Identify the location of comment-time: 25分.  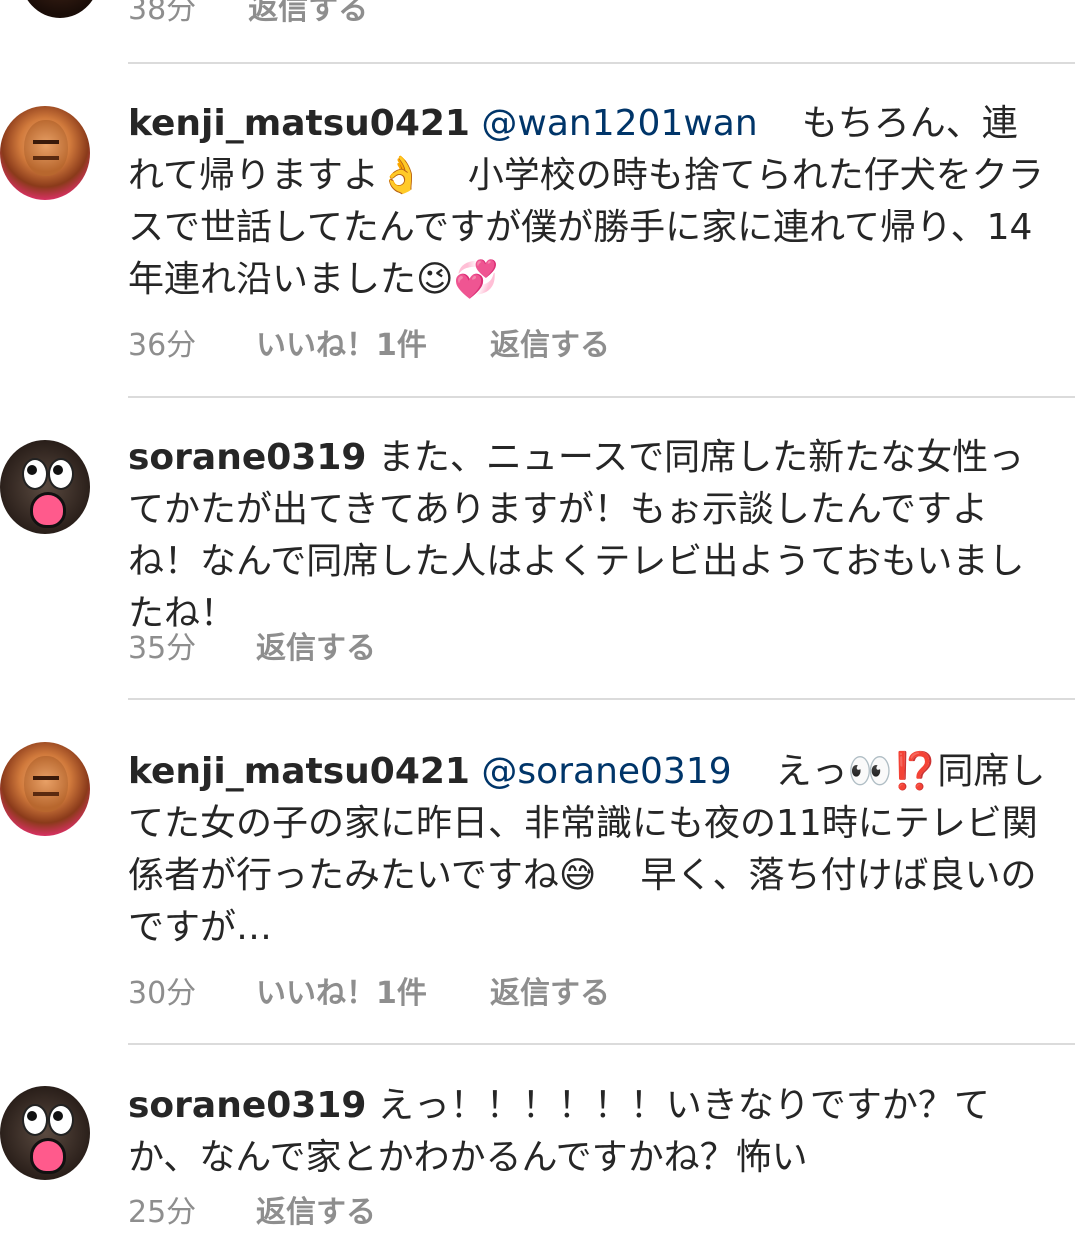
(162, 1212).